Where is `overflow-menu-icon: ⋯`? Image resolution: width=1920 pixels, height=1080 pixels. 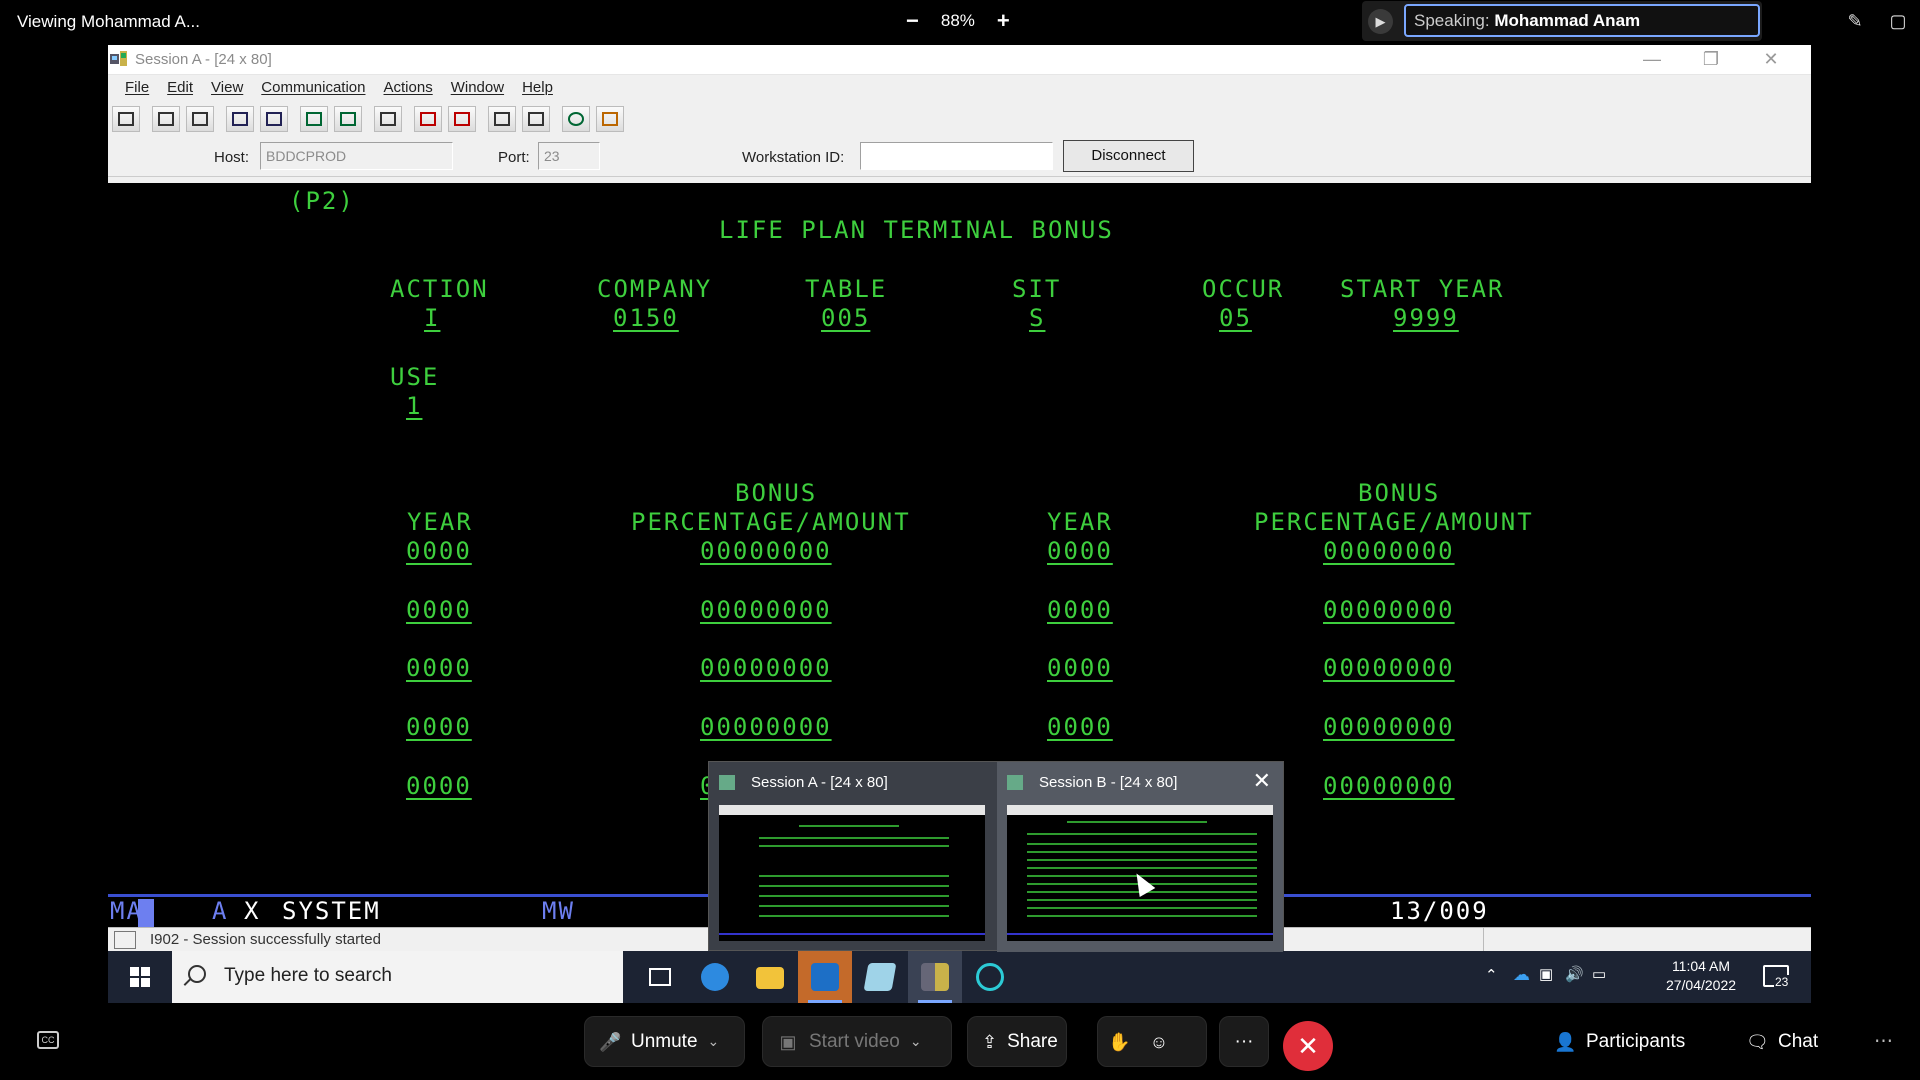
overflow-menu-icon: ⋯ is located at coordinates (1883, 1041).